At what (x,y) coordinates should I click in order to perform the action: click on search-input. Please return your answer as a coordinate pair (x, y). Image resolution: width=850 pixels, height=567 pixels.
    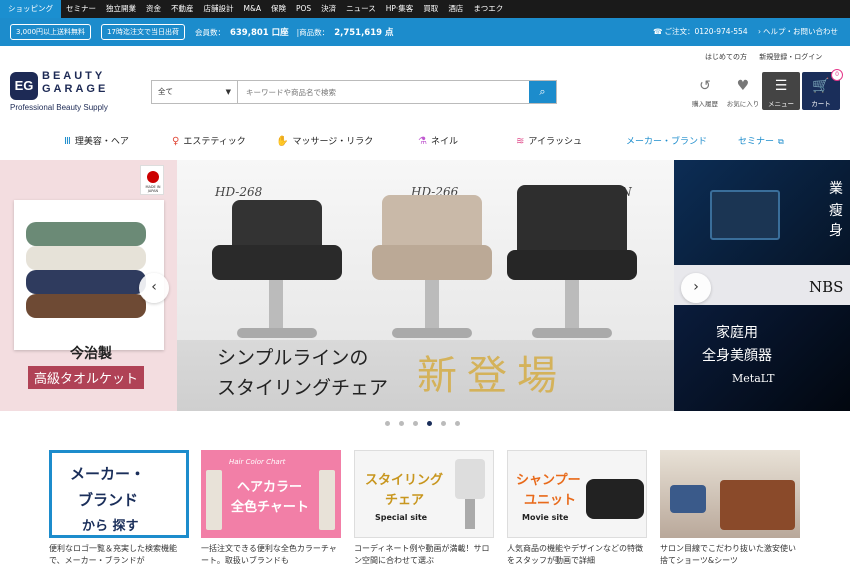
    Looking at the image, I should click on (383, 92).